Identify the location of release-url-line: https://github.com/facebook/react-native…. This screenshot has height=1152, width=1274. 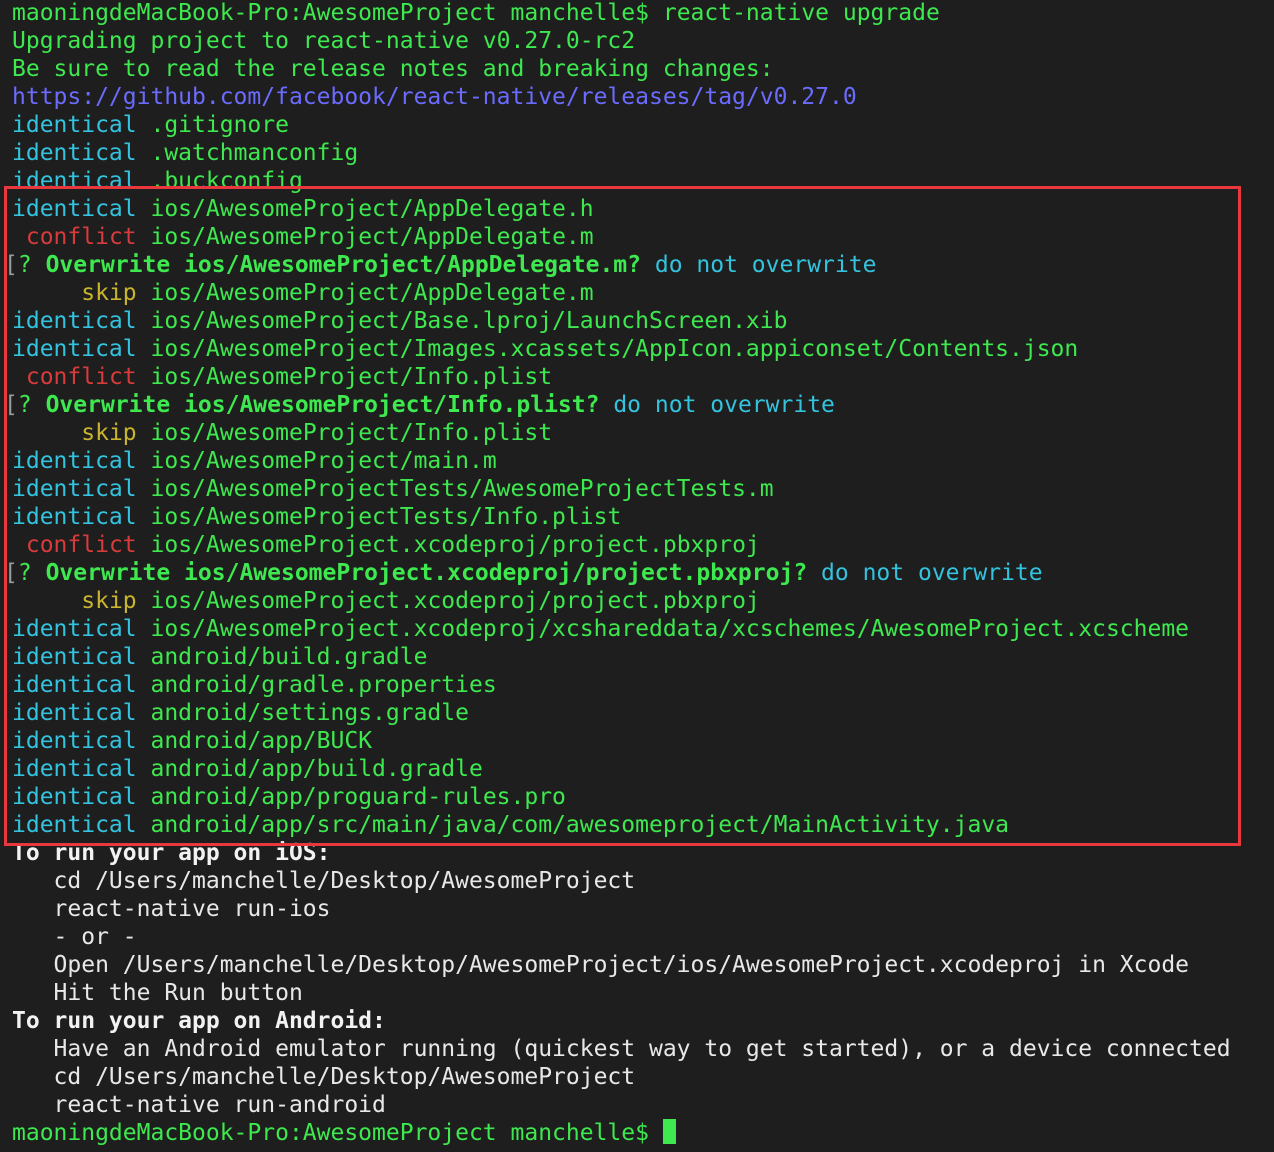
(434, 97).